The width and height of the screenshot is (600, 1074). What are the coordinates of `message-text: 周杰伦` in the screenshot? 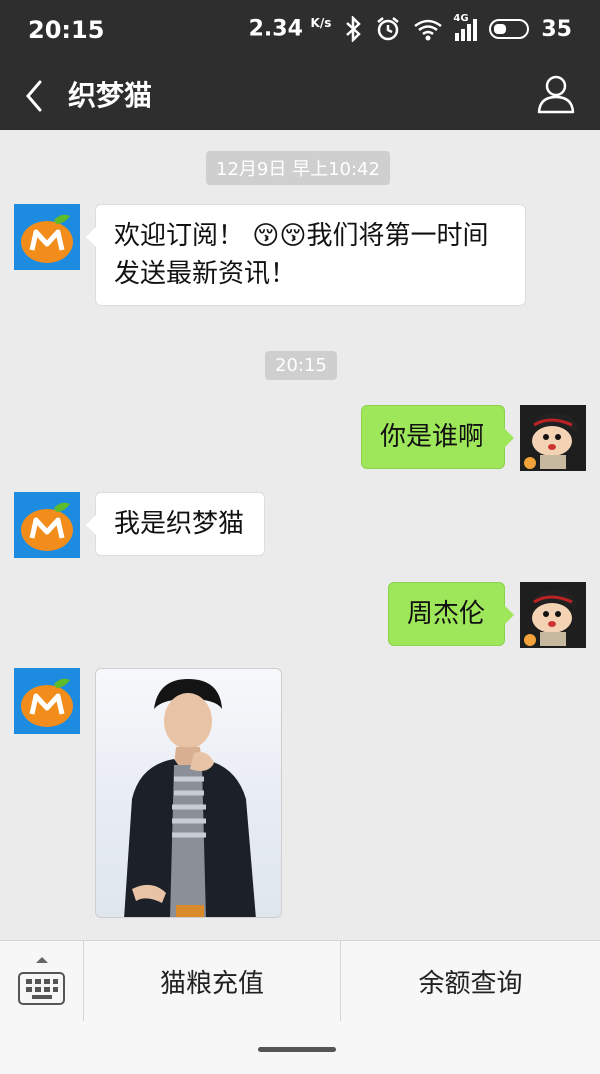 It's located at (446, 614).